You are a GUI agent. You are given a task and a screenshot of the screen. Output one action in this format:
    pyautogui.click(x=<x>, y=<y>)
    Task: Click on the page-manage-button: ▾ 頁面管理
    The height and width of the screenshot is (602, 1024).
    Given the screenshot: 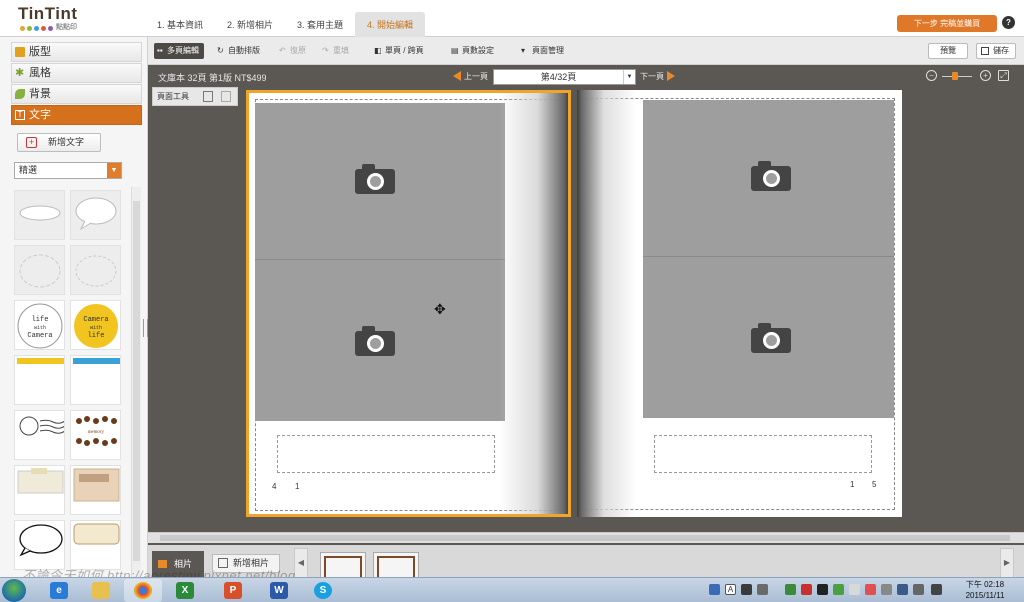 What is the action you would take?
    pyautogui.click(x=542, y=51)
    